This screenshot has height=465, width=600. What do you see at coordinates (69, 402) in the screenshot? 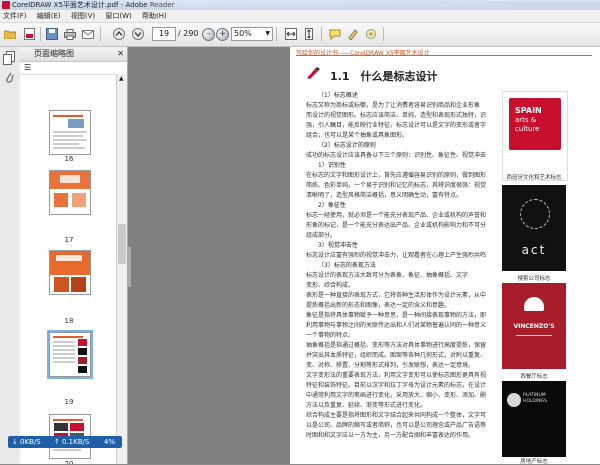
I see `thumbnail-page-number: 19` at bounding box center [69, 402].